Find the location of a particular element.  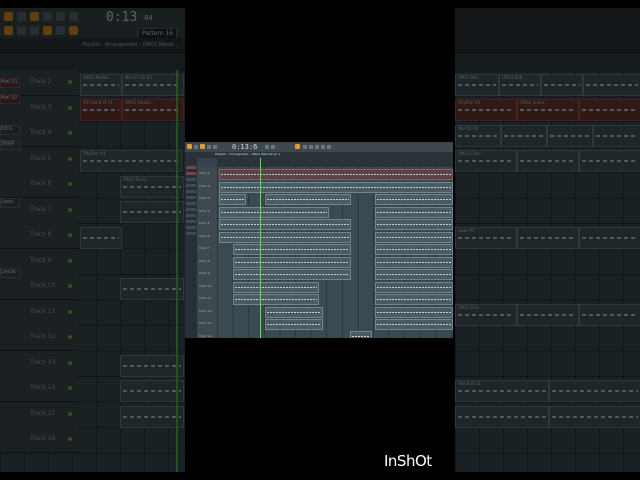

side-label: Mel 02 is located at coordinates (10, 99).